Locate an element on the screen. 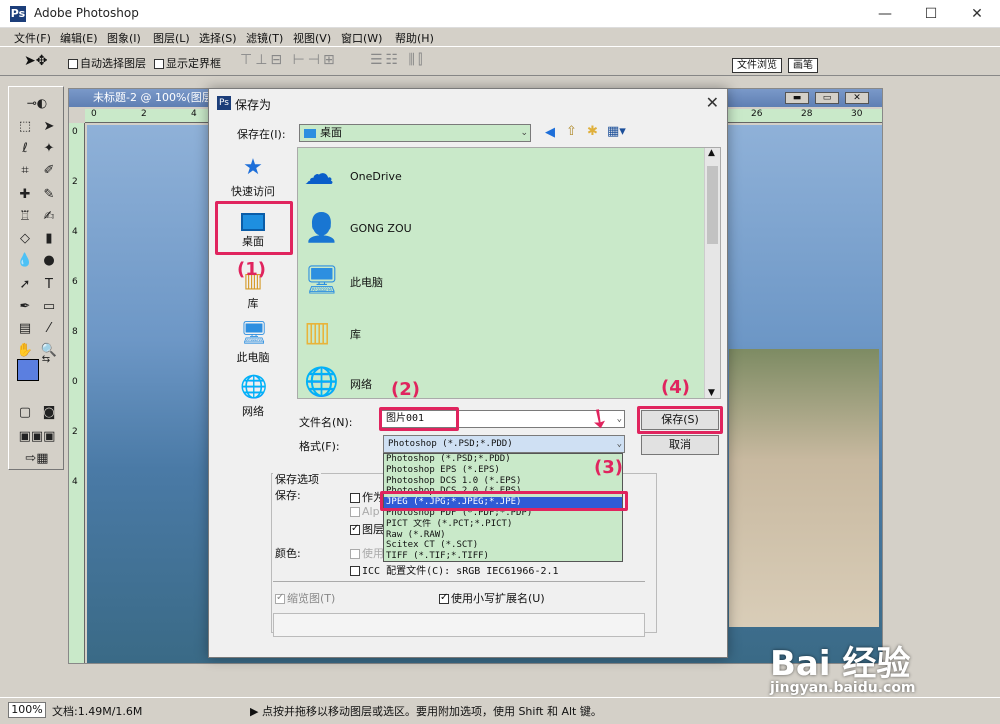 The width and height of the screenshot is (1000, 724). place-quick-access: ★ 快速访问 is located at coordinates (253, 177).